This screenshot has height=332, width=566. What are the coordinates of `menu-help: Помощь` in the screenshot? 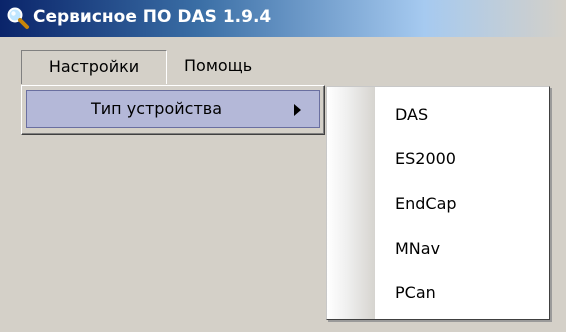 It's located at (215, 67).